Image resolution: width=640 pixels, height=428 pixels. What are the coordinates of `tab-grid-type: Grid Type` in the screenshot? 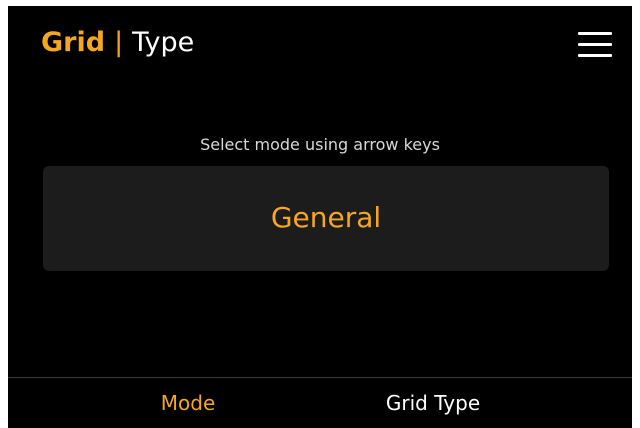 It's located at (433, 403).